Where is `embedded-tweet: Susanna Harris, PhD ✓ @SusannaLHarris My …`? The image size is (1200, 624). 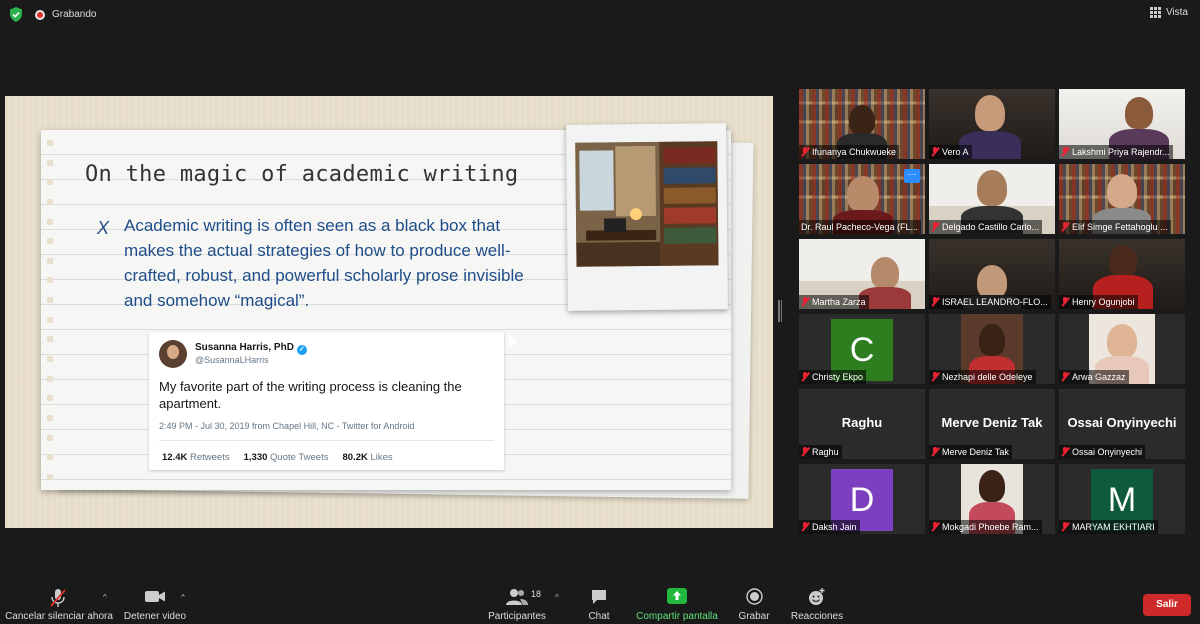 embedded-tweet: Susanna Harris, PhD ✓ @SusannaLHarris My … is located at coordinates (326, 401).